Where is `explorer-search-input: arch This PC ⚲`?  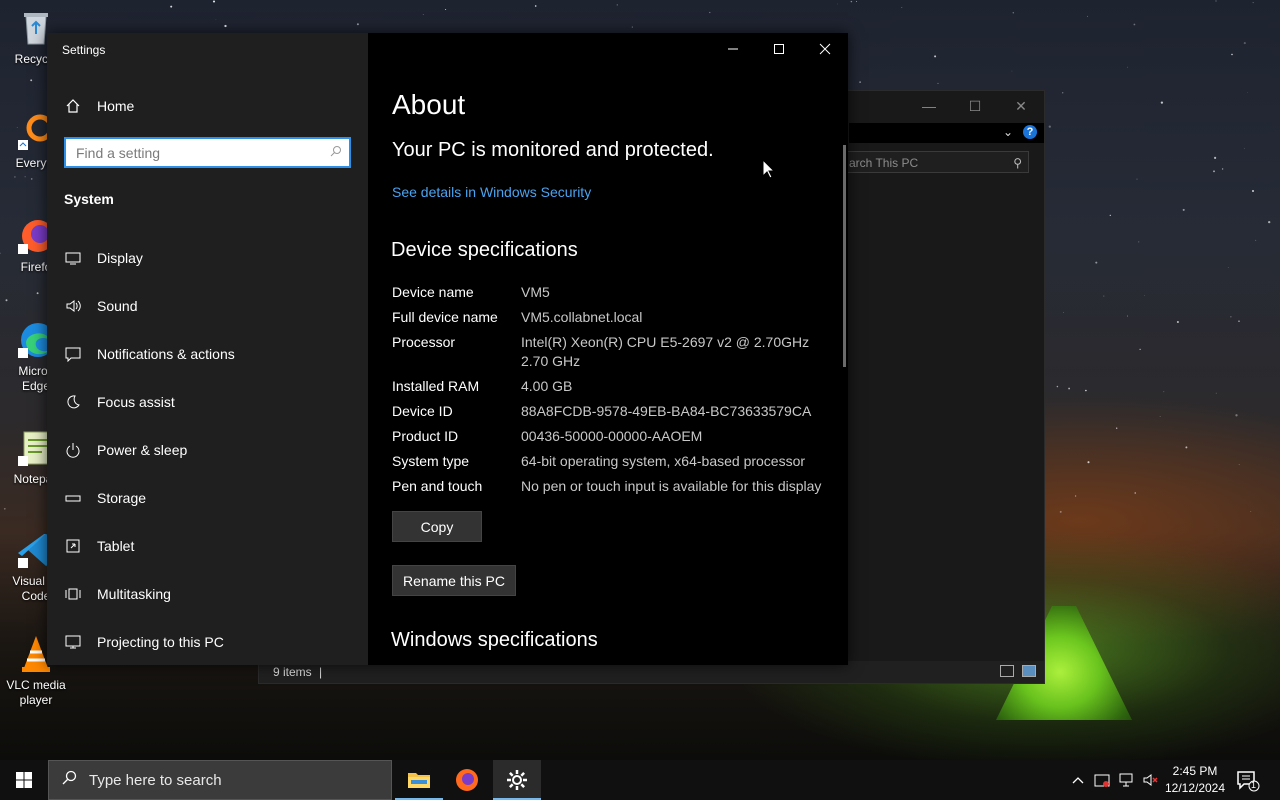
explorer-search-input: arch This PC ⚲ is located at coordinates (936, 162).